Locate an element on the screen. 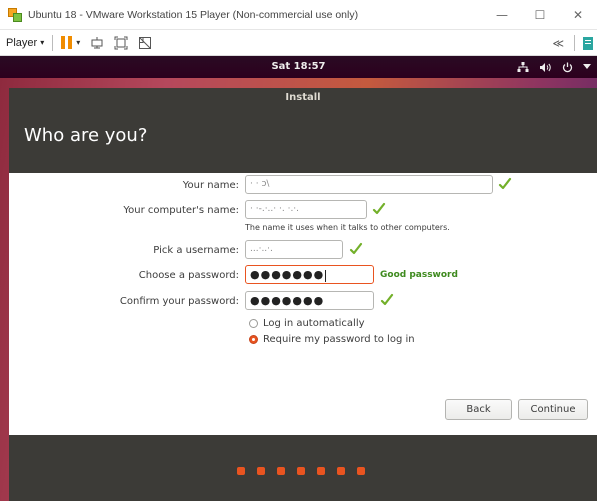 The width and height of the screenshot is (597, 501). require-password-label: Require my password to log in is located at coordinates (339, 339).